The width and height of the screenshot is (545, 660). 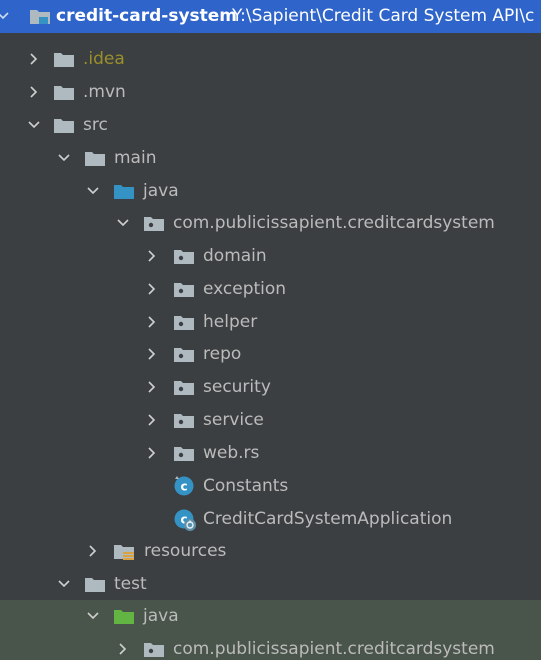 I want to click on tree-item-label: CreditCardSystemApplication, so click(x=328, y=519).